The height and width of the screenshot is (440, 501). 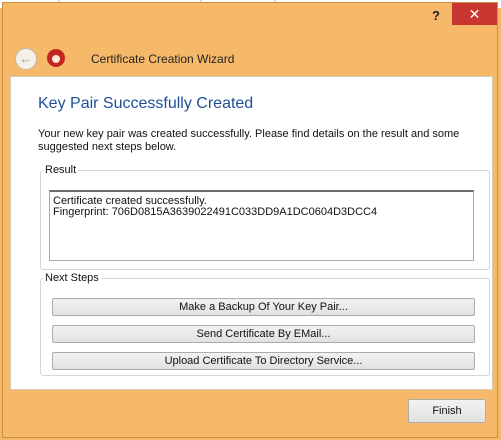 I want to click on help-button: ?, so click(x=436, y=16).